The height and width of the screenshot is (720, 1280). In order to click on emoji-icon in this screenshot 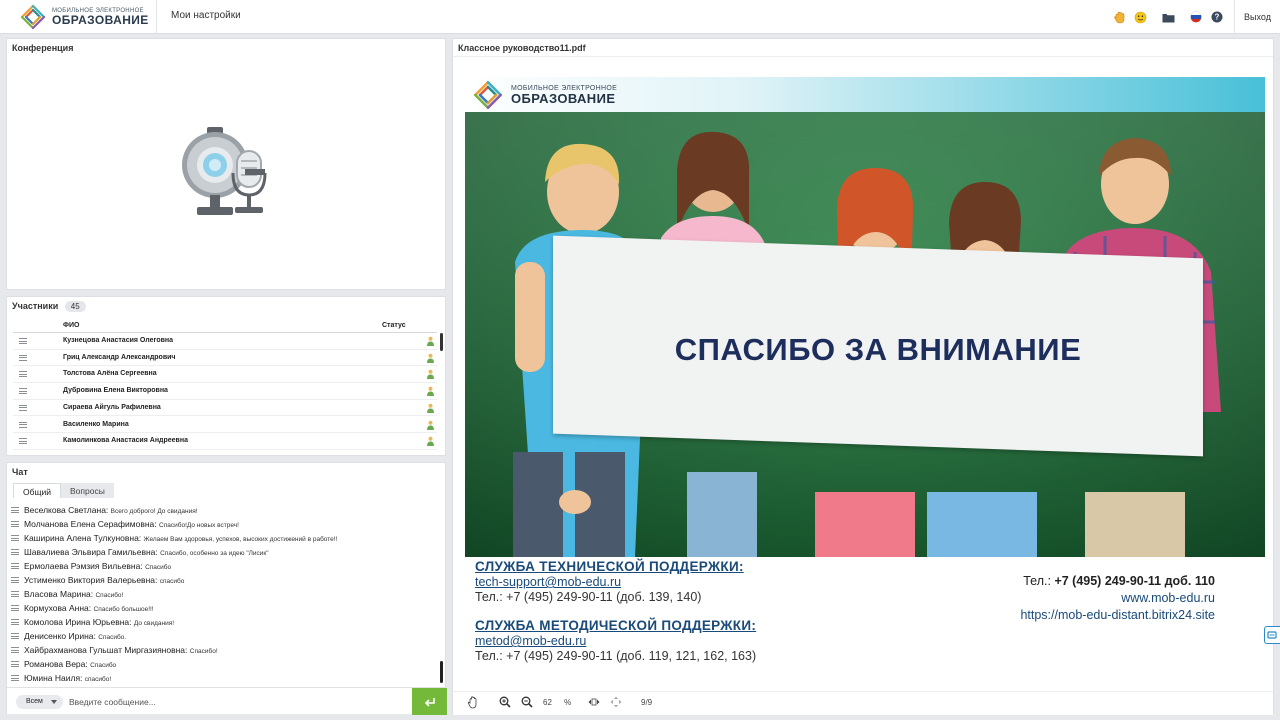, I will do `click(1140, 17)`.